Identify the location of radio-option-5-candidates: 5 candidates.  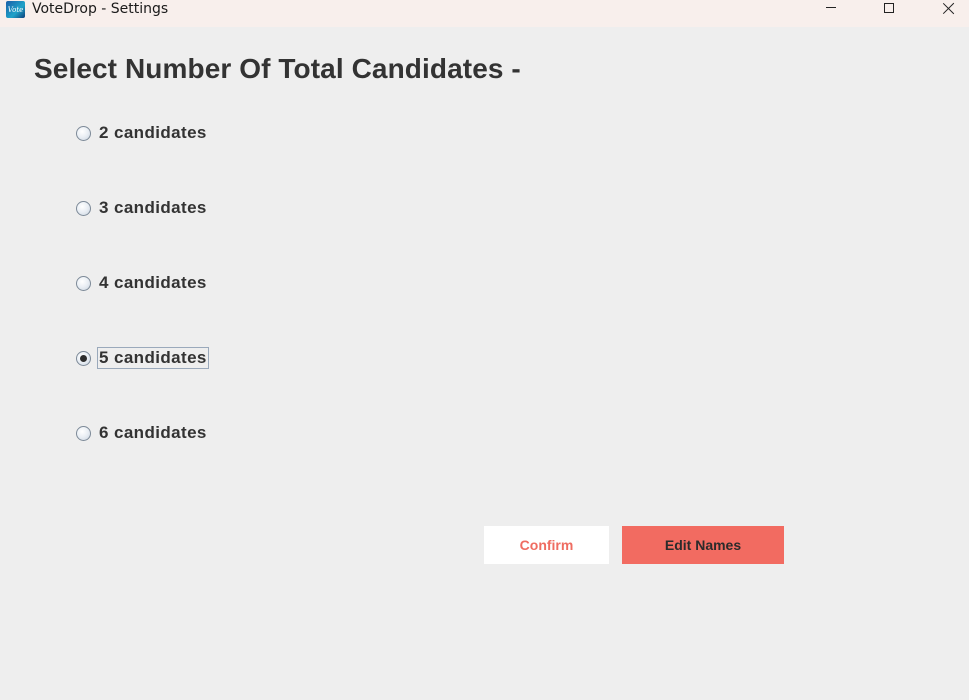
(142, 358).